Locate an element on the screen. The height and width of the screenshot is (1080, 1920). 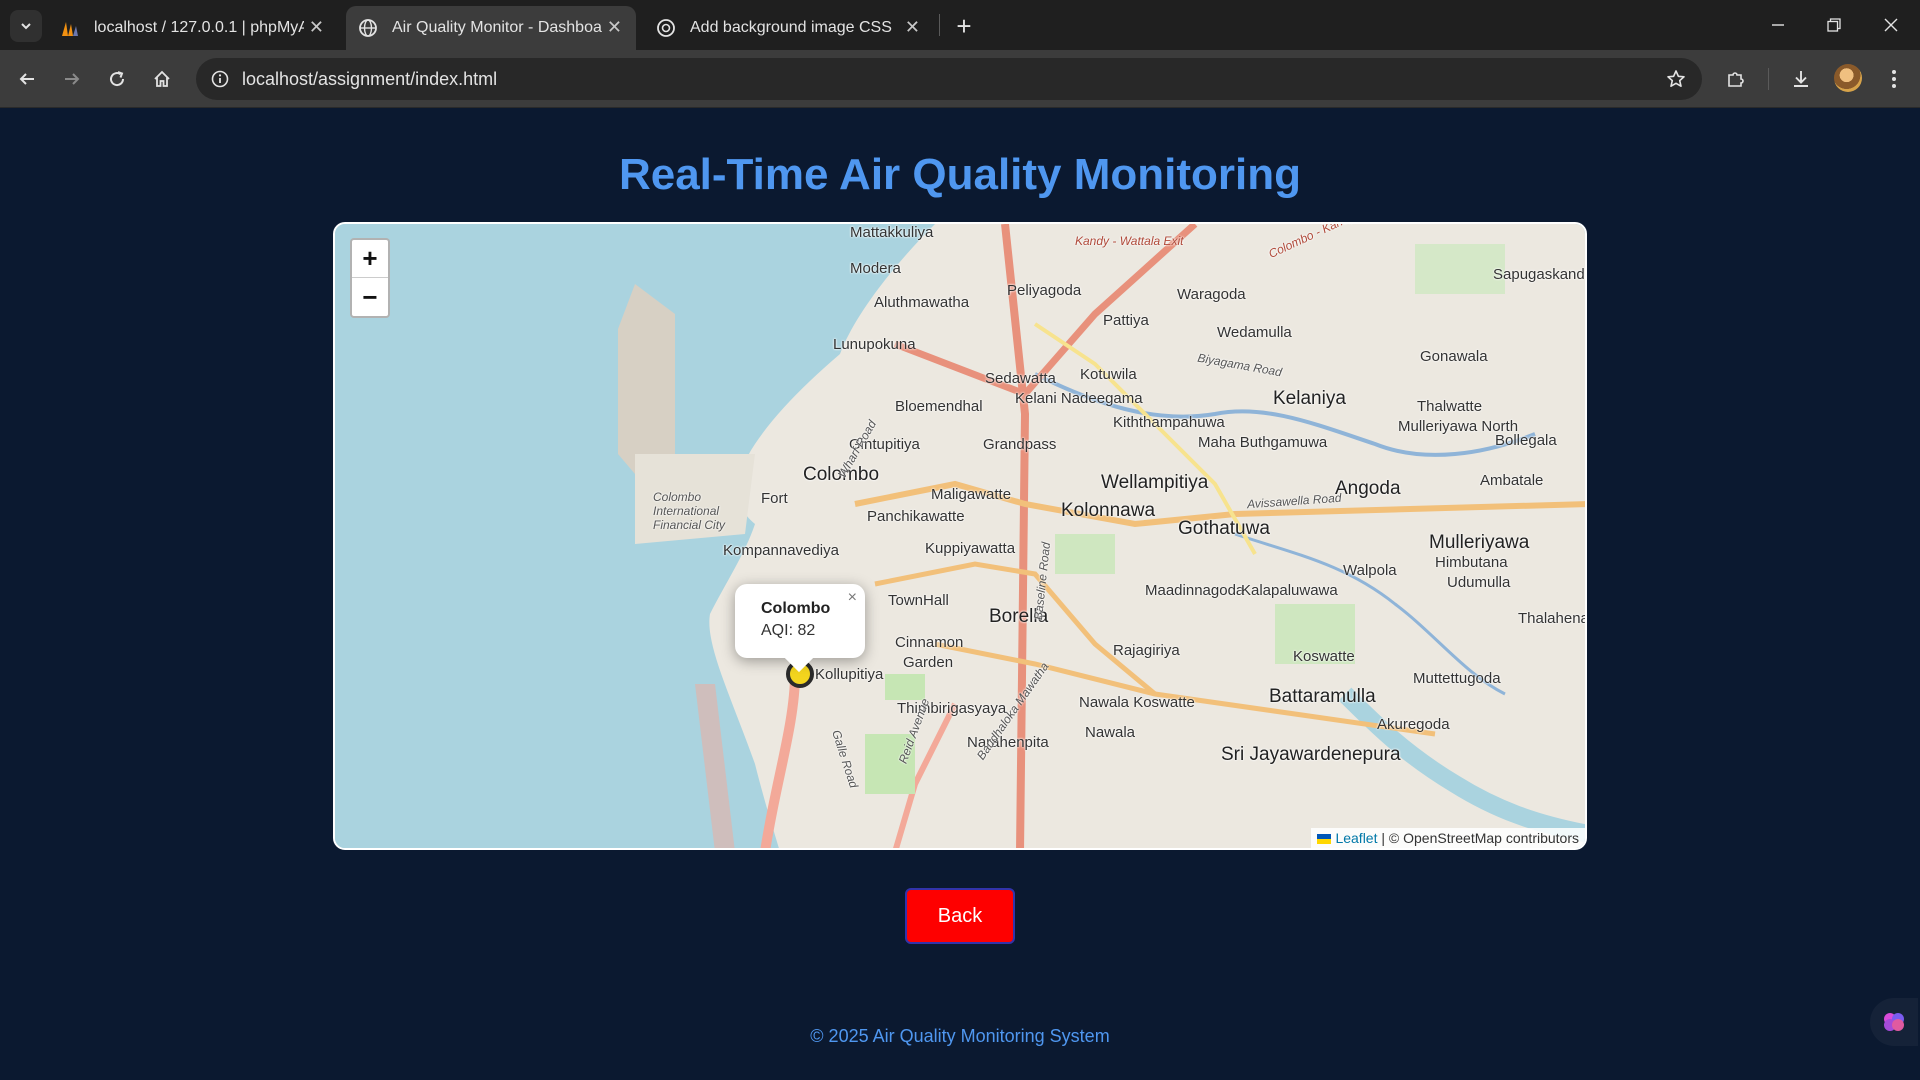
map-place-label: Sri Jayawardenepura is located at coordinates (1311, 754).